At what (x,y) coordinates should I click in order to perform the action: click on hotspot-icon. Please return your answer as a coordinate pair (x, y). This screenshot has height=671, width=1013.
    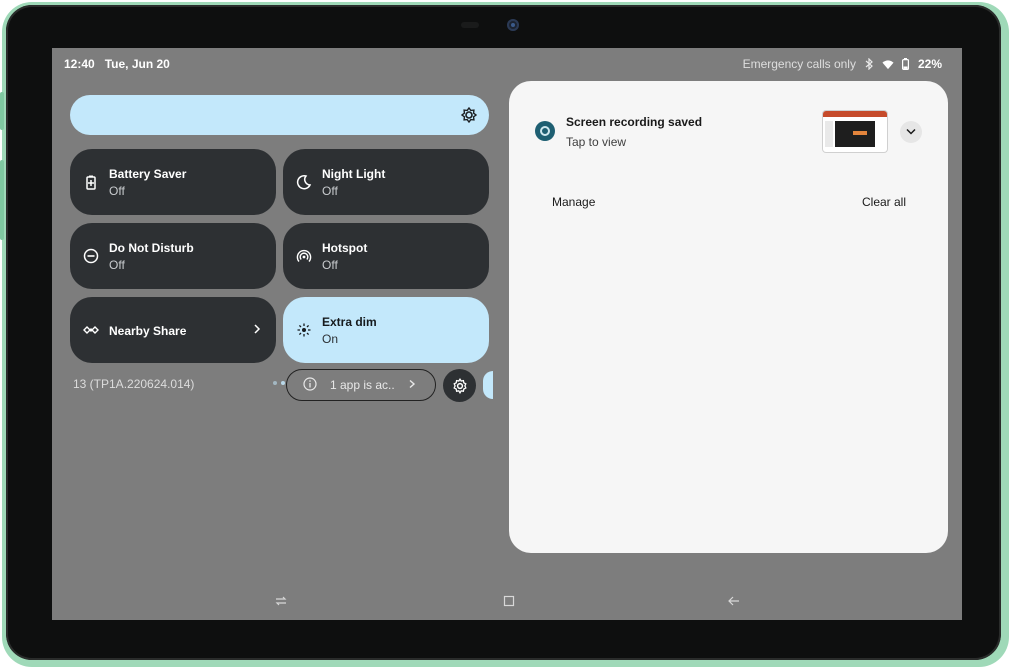
    Looking at the image, I should click on (304, 255).